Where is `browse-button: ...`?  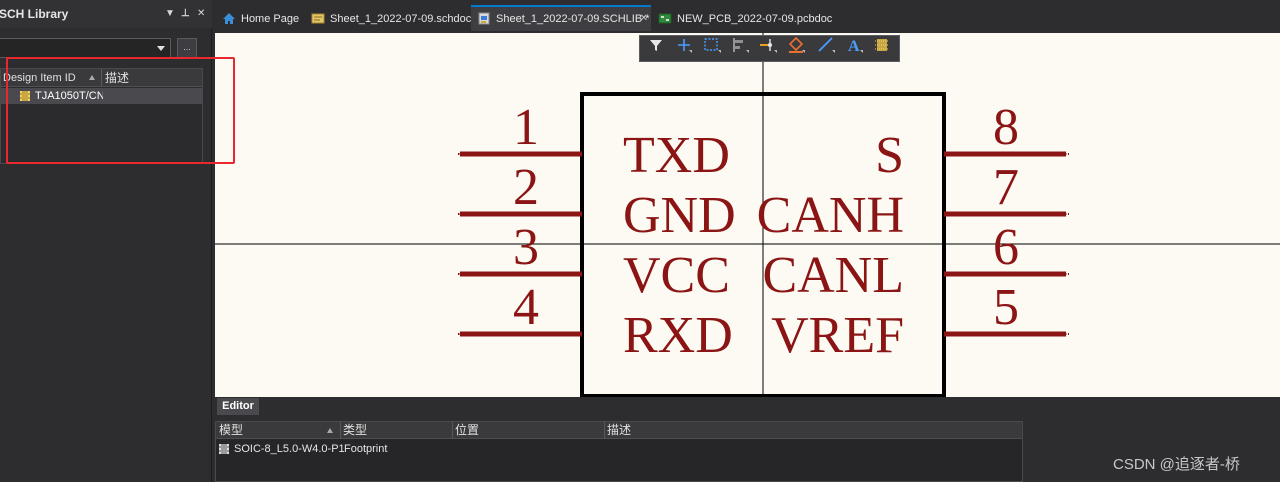 browse-button: ... is located at coordinates (187, 48).